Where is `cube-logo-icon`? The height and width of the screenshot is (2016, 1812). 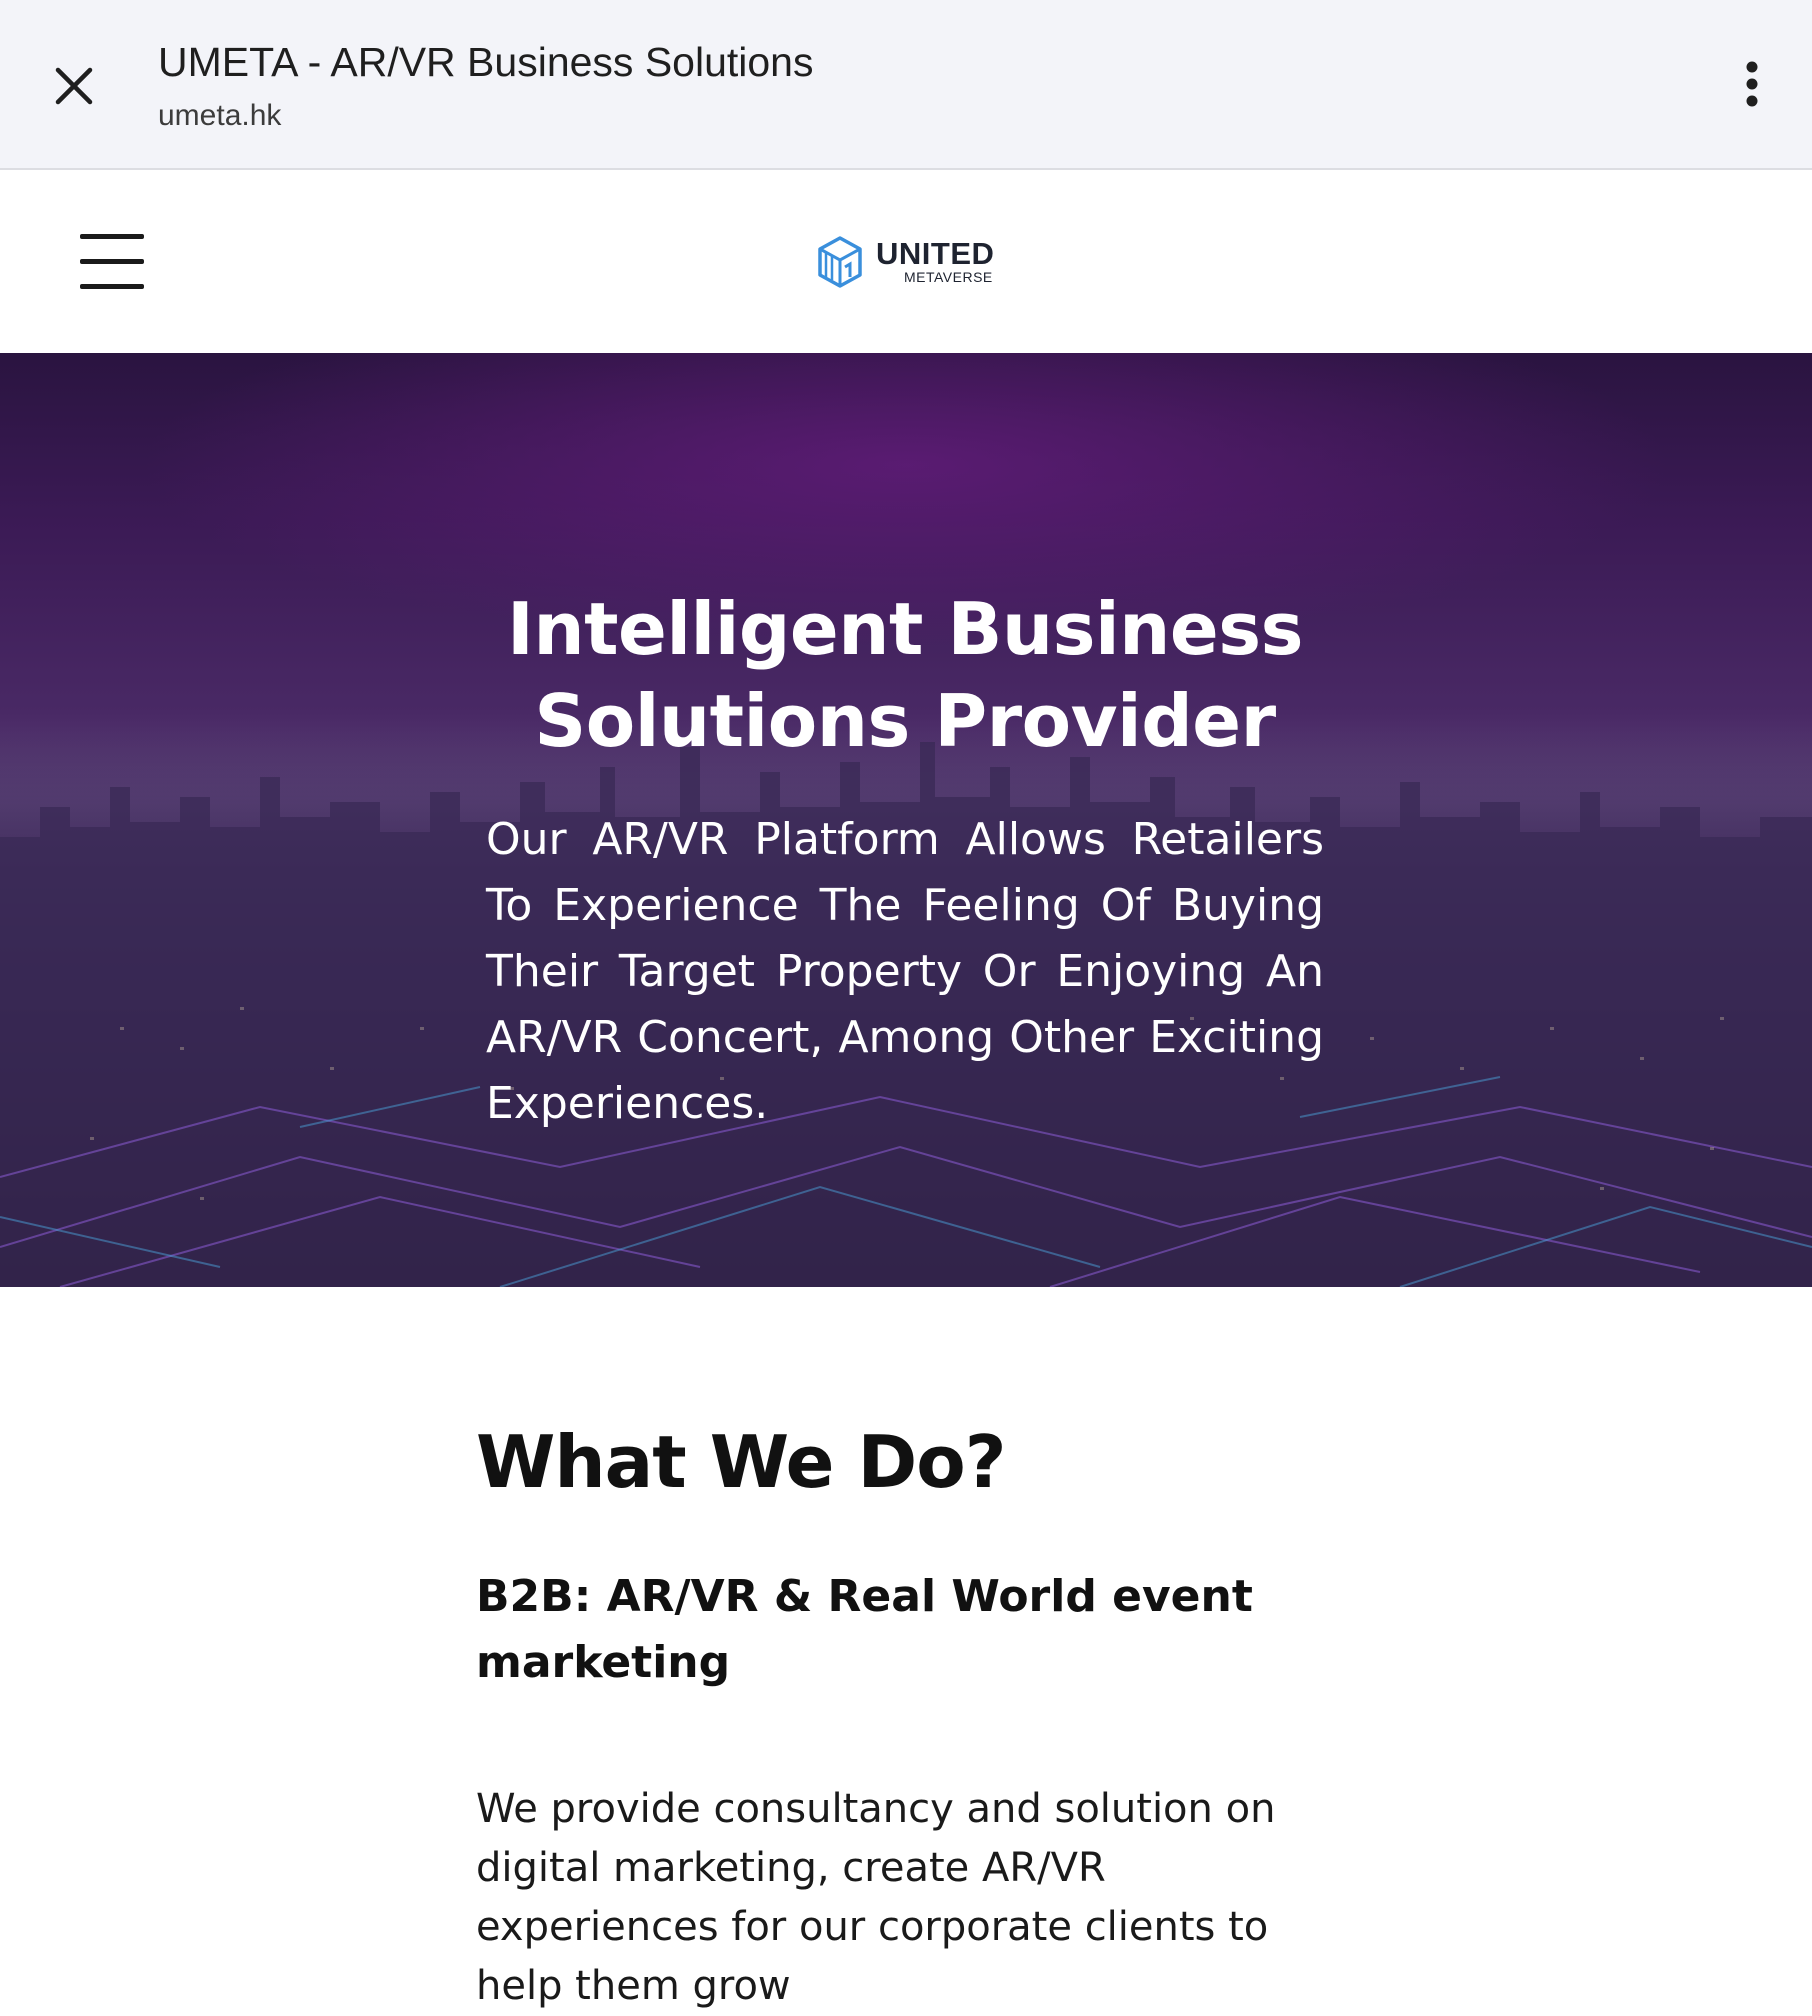 cube-logo-icon is located at coordinates (840, 262).